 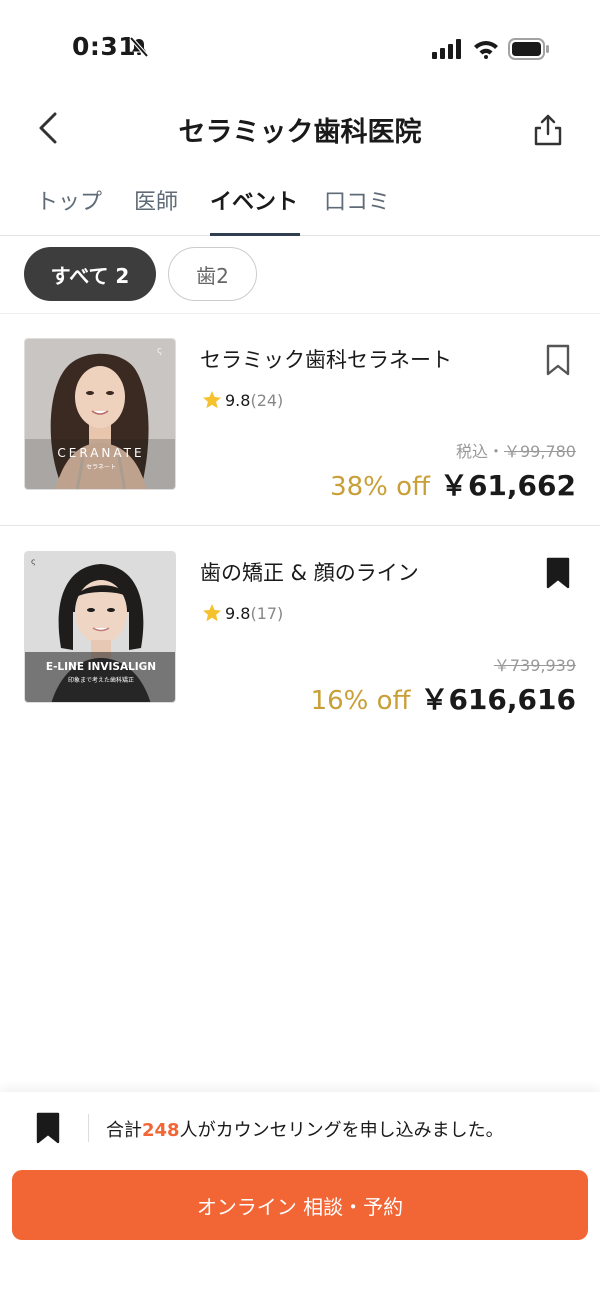 I want to click on review-count: (24), so click(x=267, y=400).